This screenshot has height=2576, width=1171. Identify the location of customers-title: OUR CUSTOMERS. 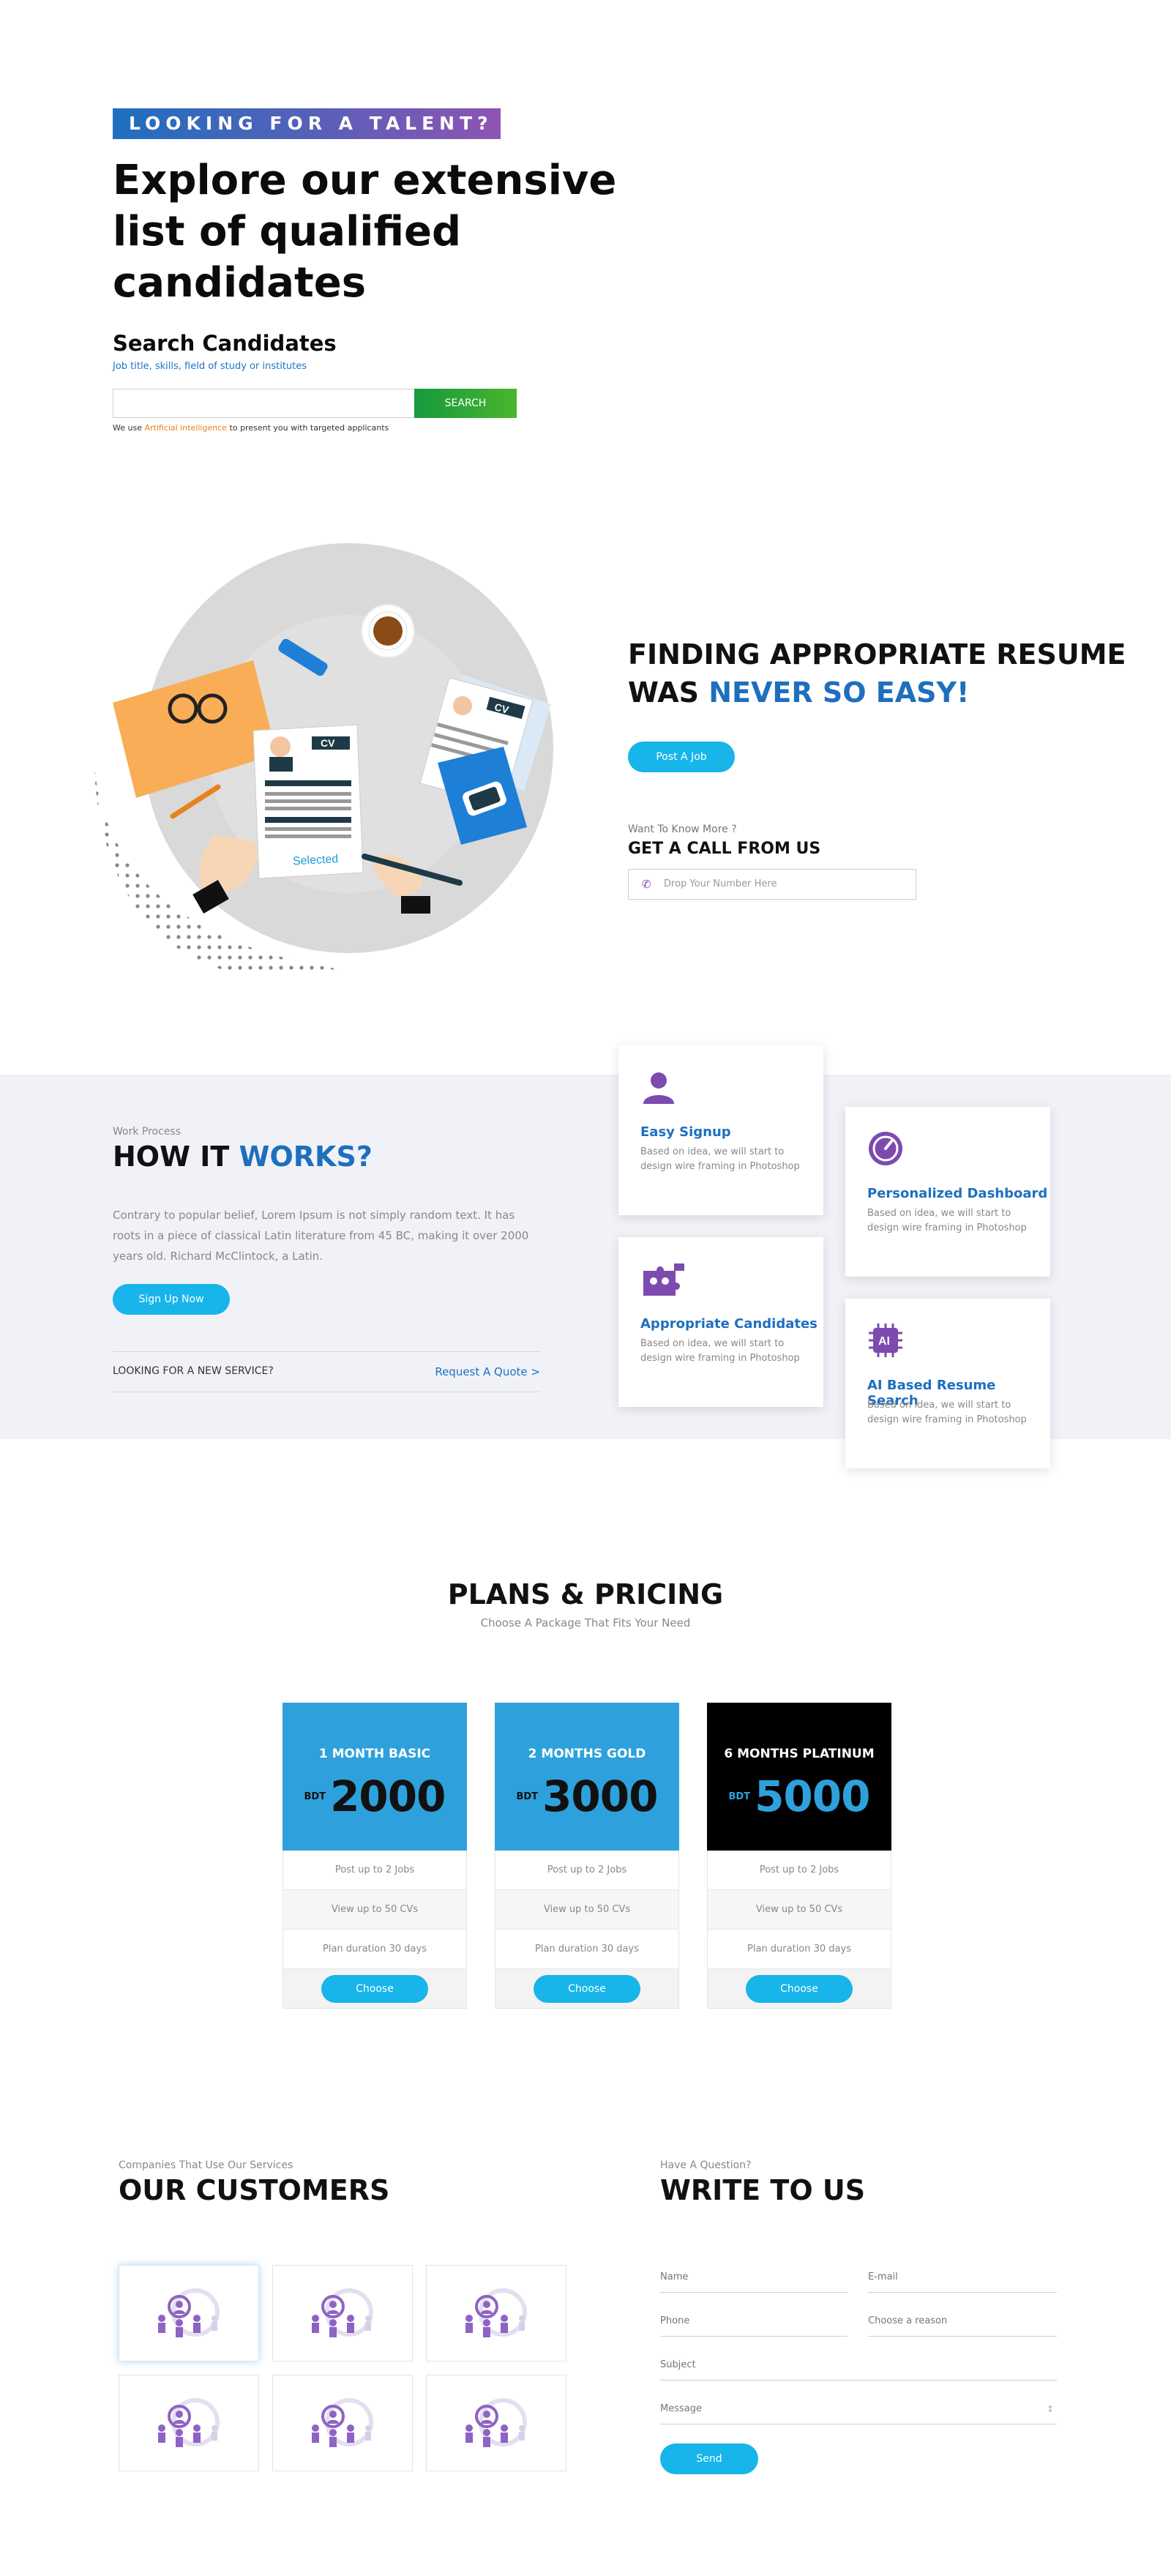
(255, 2190).